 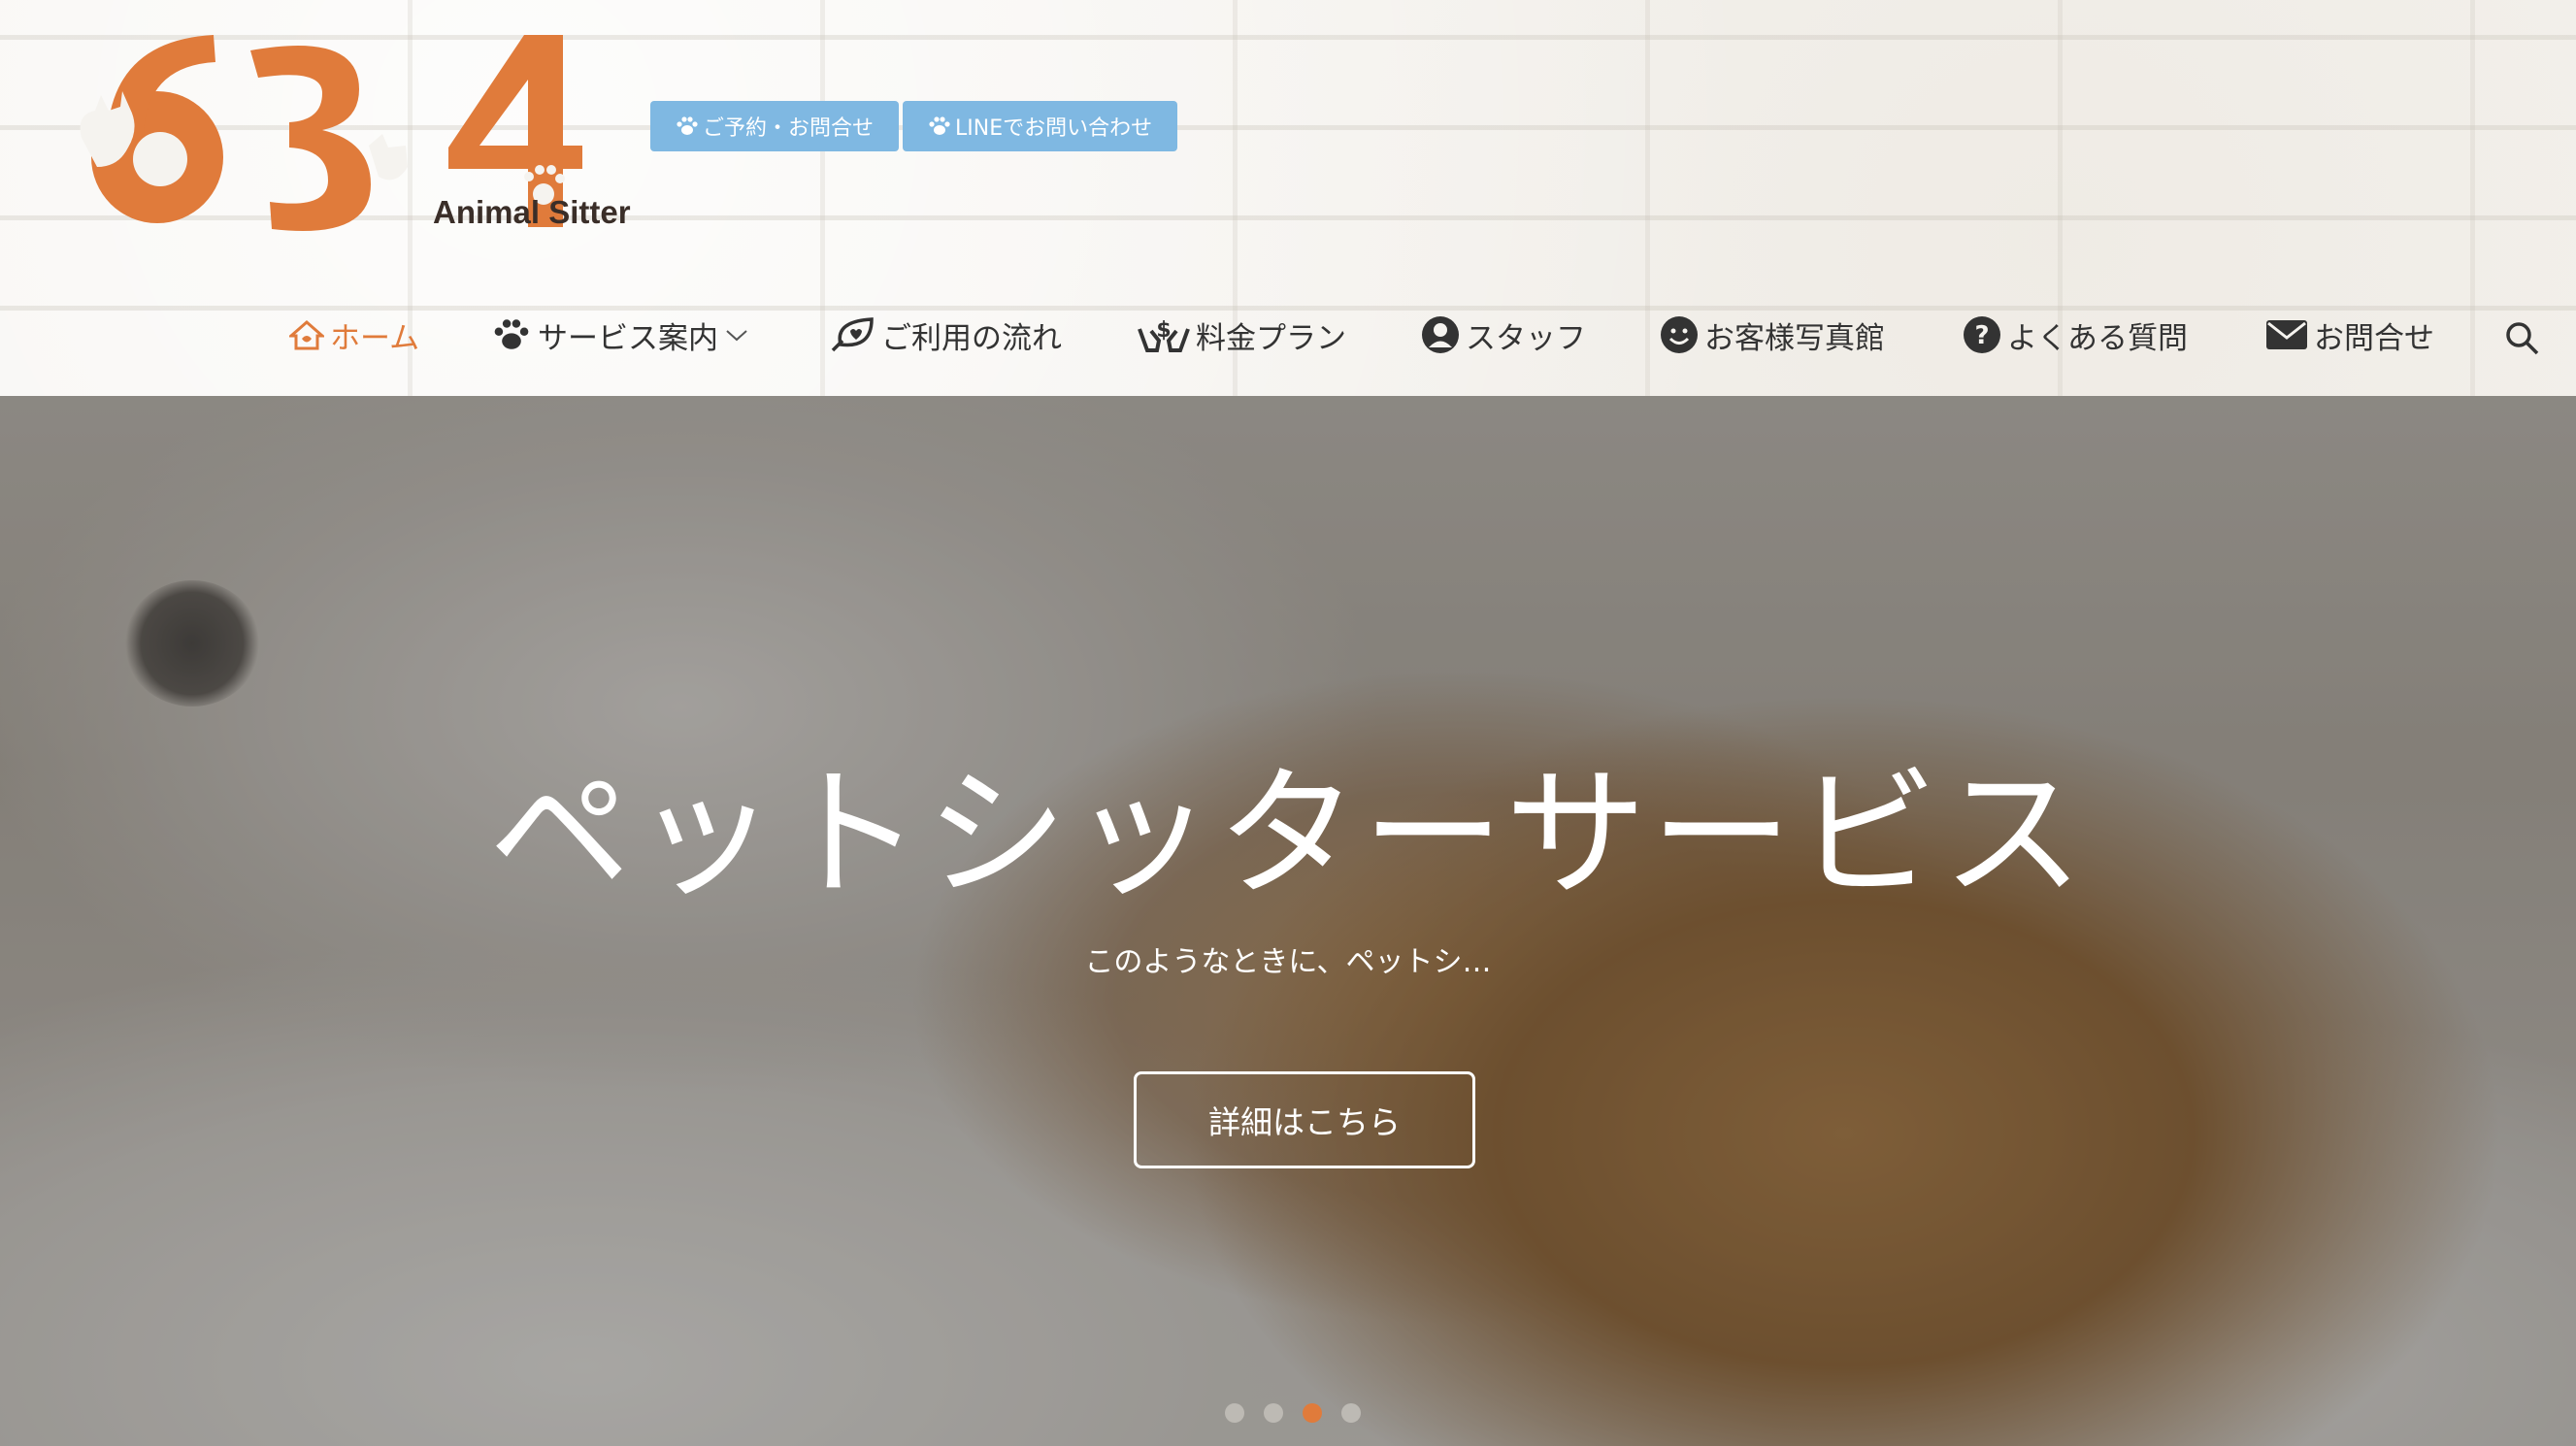 I want to click on question-icon: ?, so click(x=1982, y=334).